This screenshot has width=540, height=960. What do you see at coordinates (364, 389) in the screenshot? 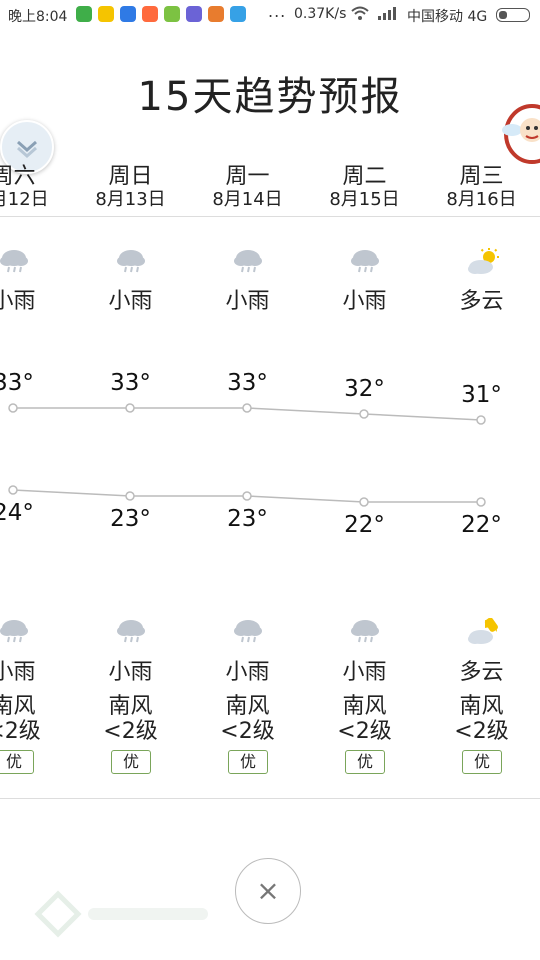
I see `high-temperature: 32°` at bounding box center [364, 389].